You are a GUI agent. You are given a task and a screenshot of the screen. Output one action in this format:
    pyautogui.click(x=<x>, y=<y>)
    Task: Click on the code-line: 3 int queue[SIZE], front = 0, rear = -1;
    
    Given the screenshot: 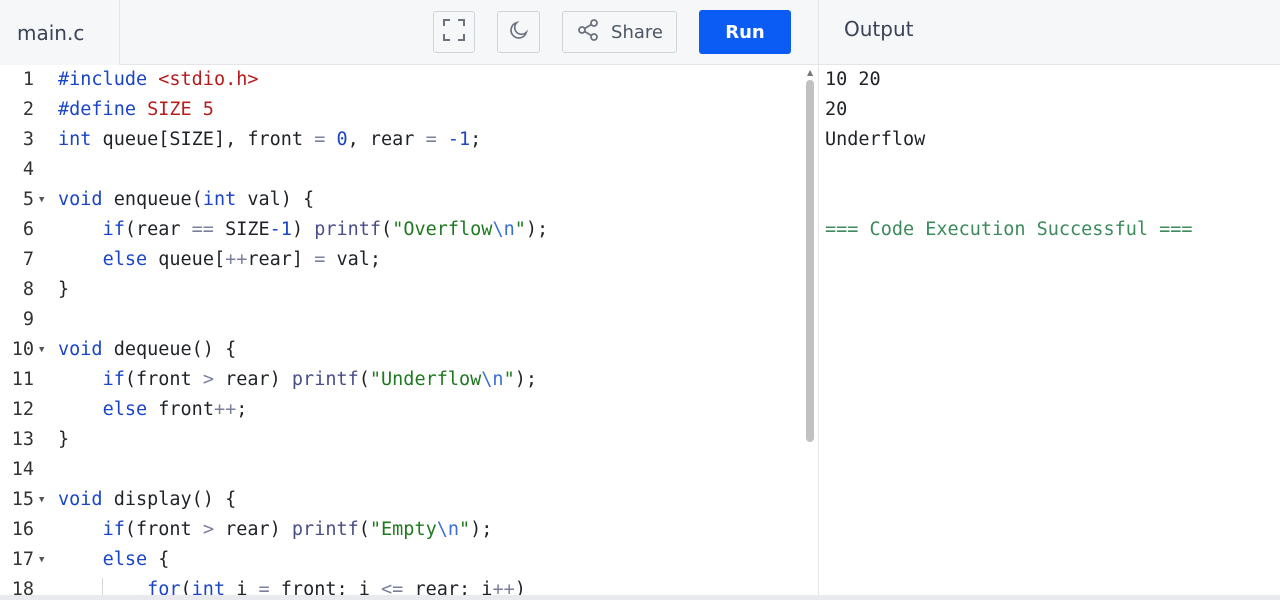 What is the action you would take?
    pyautogui.click(x=400, y=140)
    